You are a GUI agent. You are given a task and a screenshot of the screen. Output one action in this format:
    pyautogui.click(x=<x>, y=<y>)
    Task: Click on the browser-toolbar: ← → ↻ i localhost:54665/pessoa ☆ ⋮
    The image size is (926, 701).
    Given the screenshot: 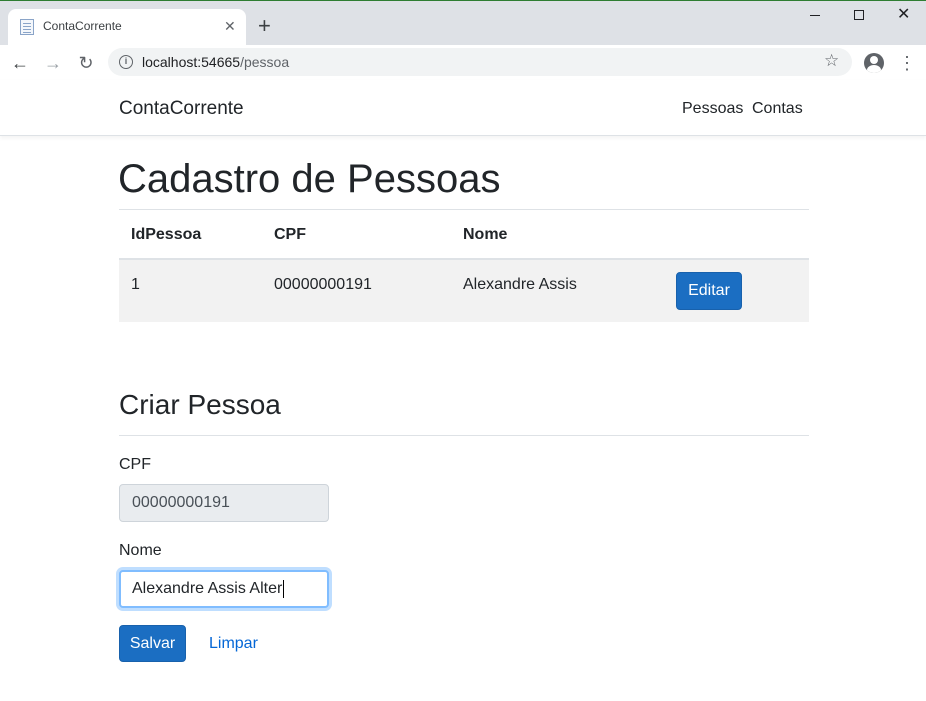 What is the action you would take?
    pyautogui.click(x=463, y=63)
    